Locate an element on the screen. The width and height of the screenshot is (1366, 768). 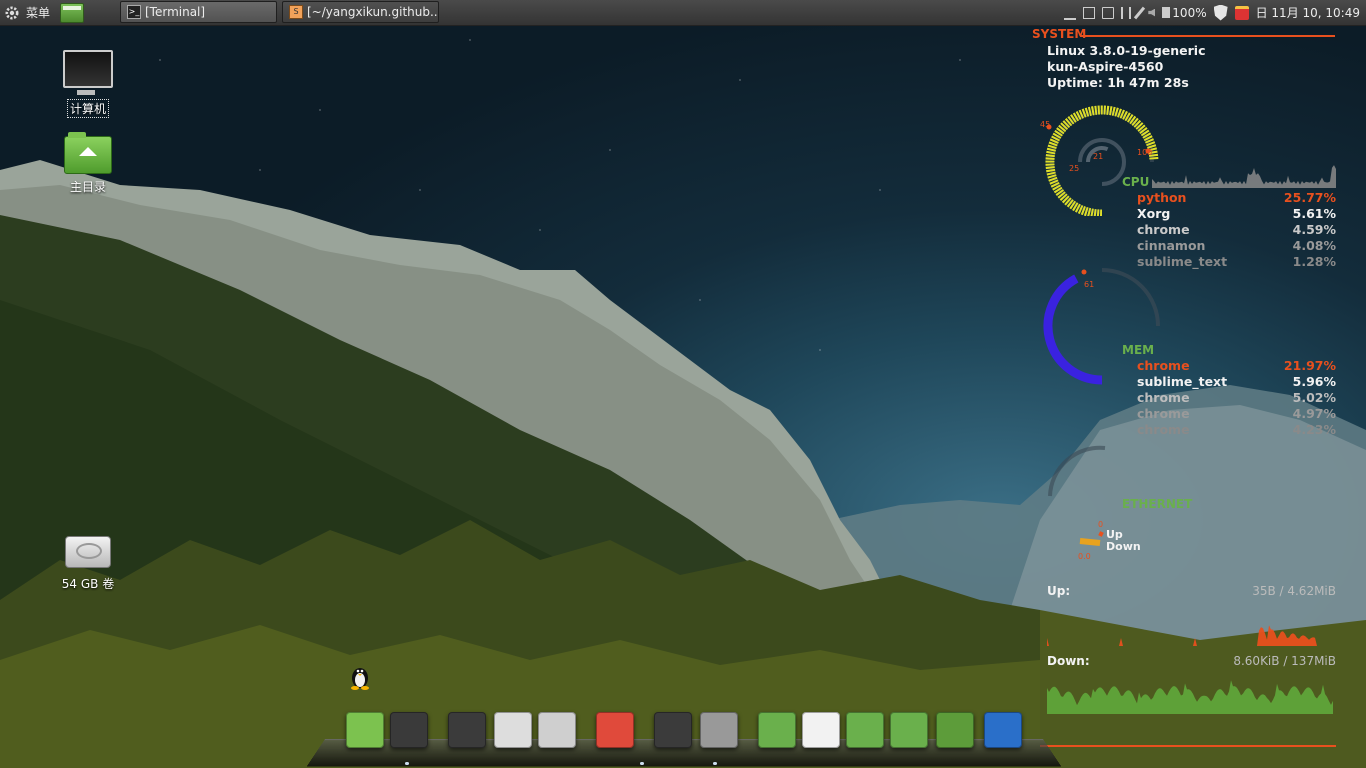
desktop-icon-drive: 54 GB 卷 is located at coordinates (88, 564).